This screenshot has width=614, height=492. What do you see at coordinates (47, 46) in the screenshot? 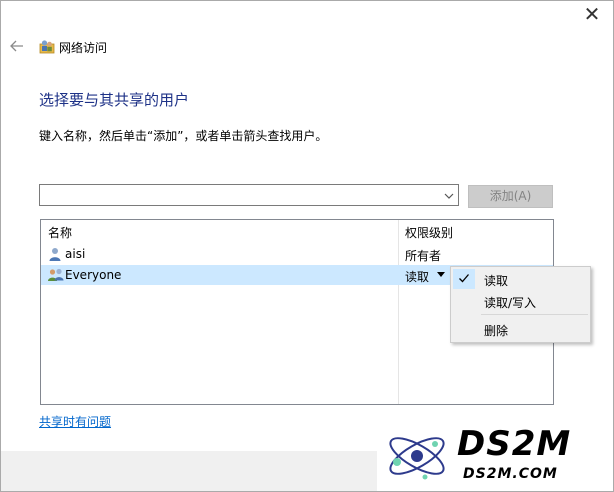
I see `network-users-icon` at bounding box center [47, 46].